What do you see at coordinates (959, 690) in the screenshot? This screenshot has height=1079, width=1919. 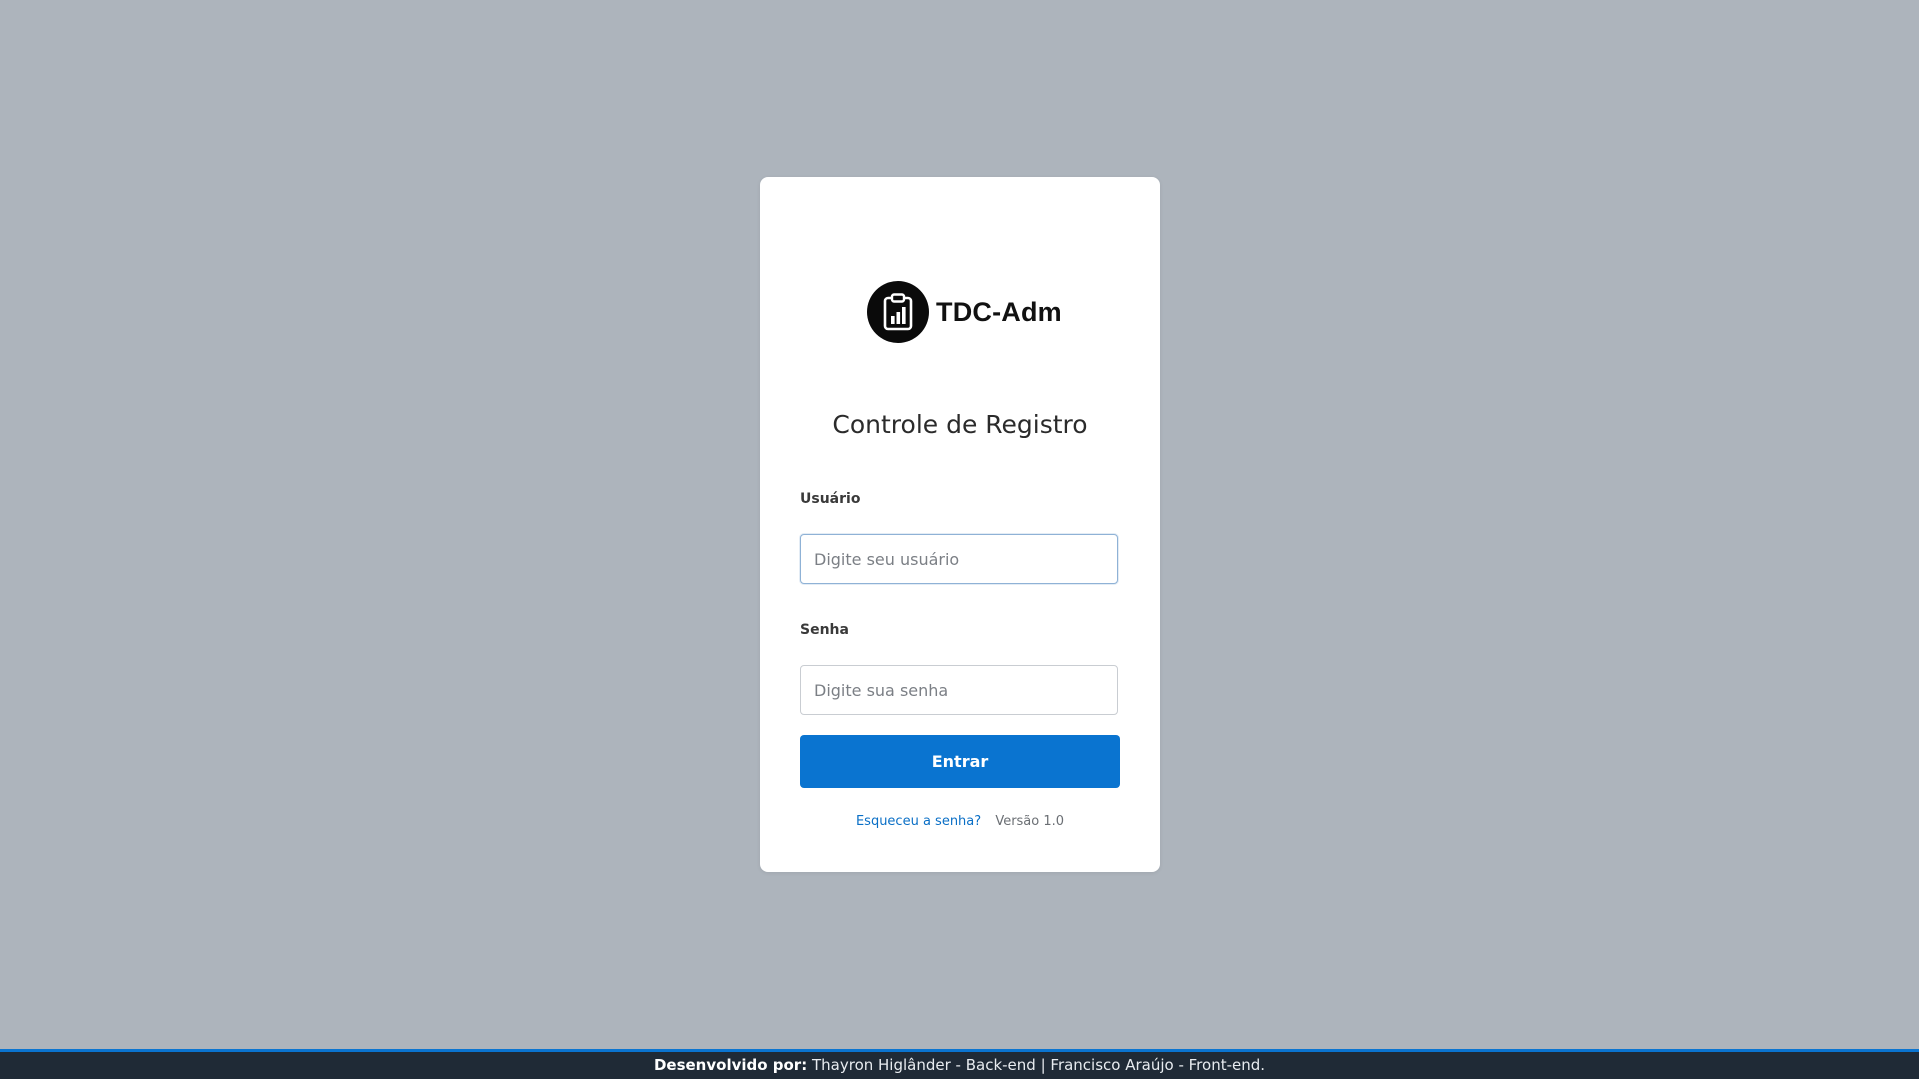 I see `password-input` at bounding box center [959, 690].